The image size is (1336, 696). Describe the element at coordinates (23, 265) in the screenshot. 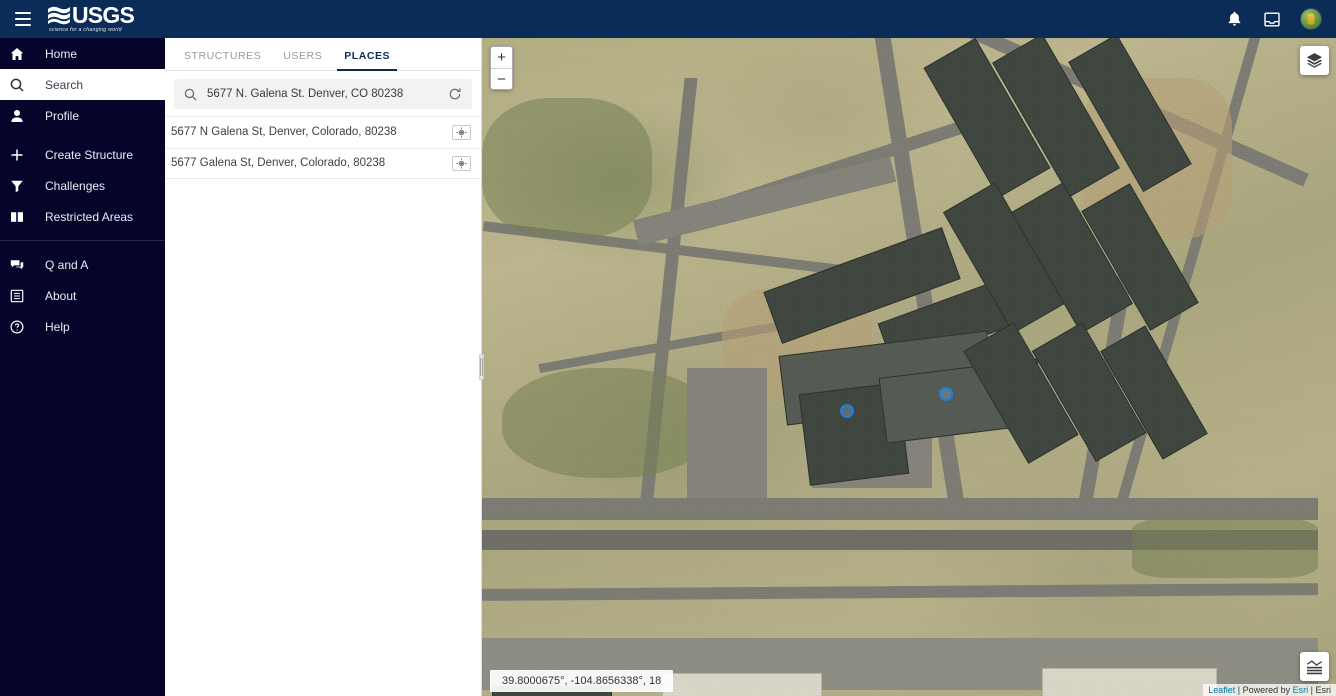

I see `chat-bubbles-icon` at that location.